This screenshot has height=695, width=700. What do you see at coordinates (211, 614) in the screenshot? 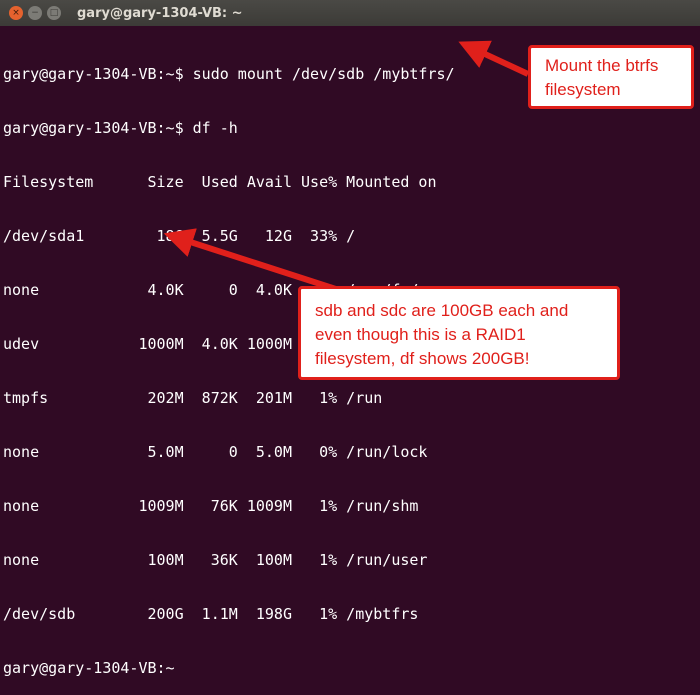
I see `terminal-line: /dev/sdb 200G 1.1M 198G 1% /mybtfrs` at bounding box center [211, 614].